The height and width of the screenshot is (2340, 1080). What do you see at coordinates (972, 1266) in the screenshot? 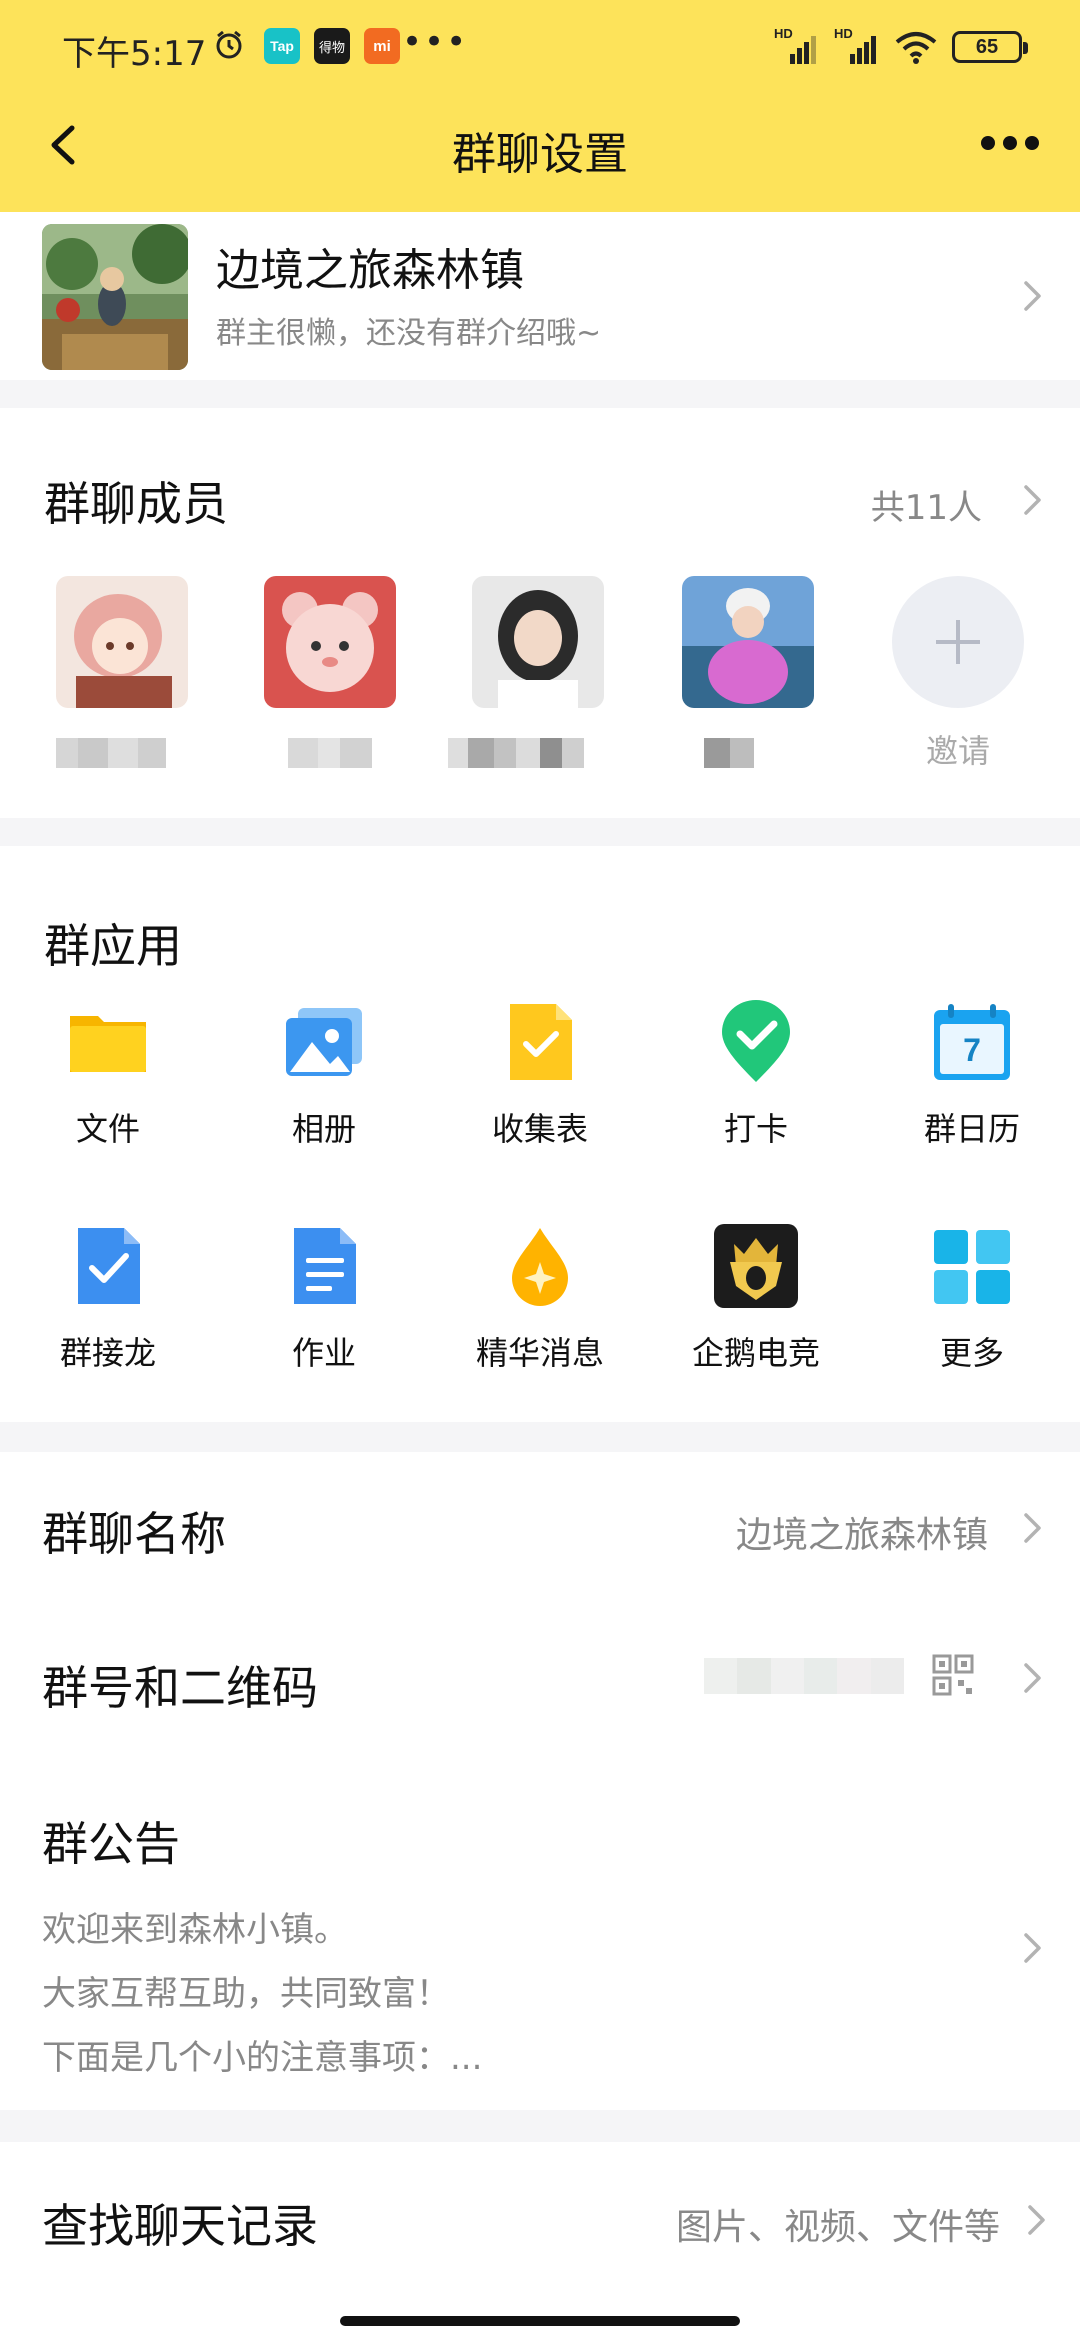
I see `more-apps-icon` at bounding box center [972, 1266].